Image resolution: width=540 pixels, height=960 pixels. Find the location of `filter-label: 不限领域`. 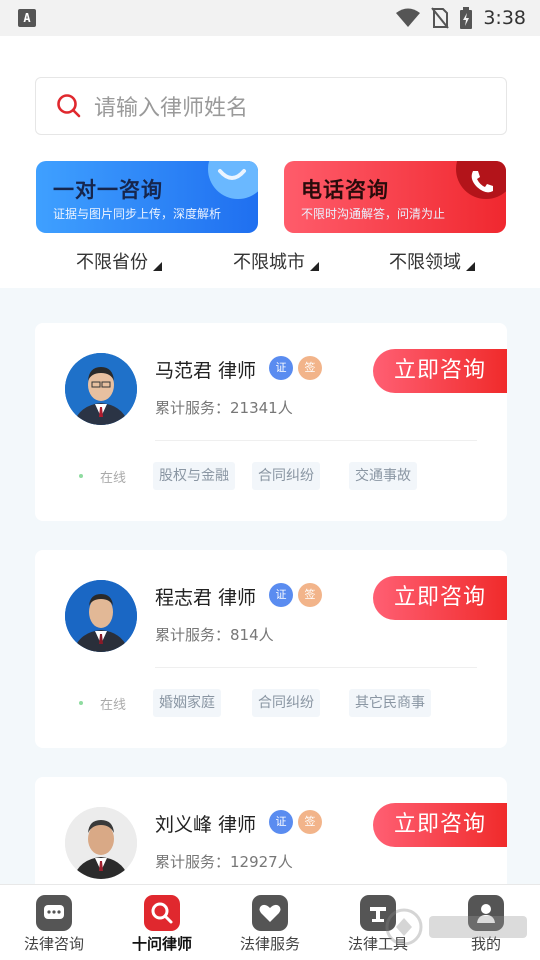

filter-label: 不限领域 is located at coordinates (425, 262).